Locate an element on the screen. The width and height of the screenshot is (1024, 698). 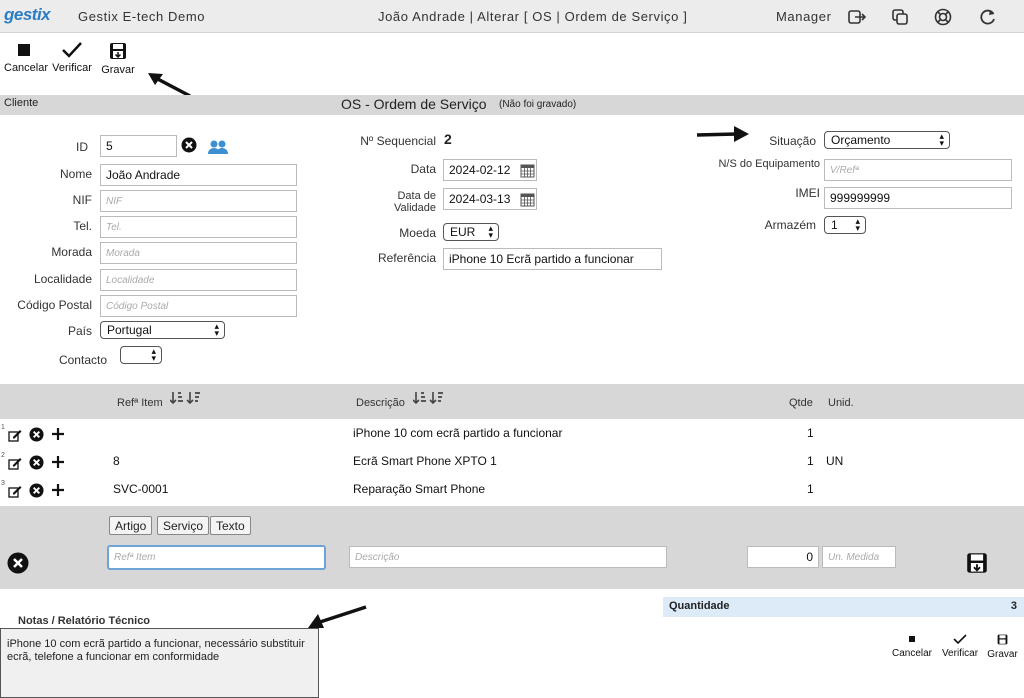
country-value: Portugal is located at coordinates (129, 330).